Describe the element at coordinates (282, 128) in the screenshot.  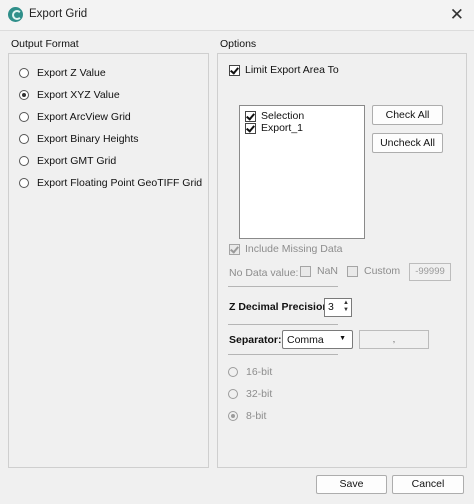
I see `list-item-label: Export_1` at that location.